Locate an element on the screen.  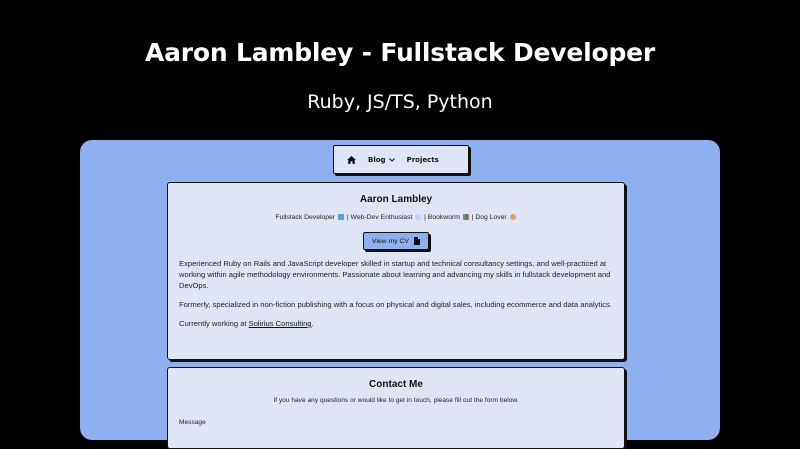
tag-bookworm: | Bookworm is located at coordinates (442, 217).